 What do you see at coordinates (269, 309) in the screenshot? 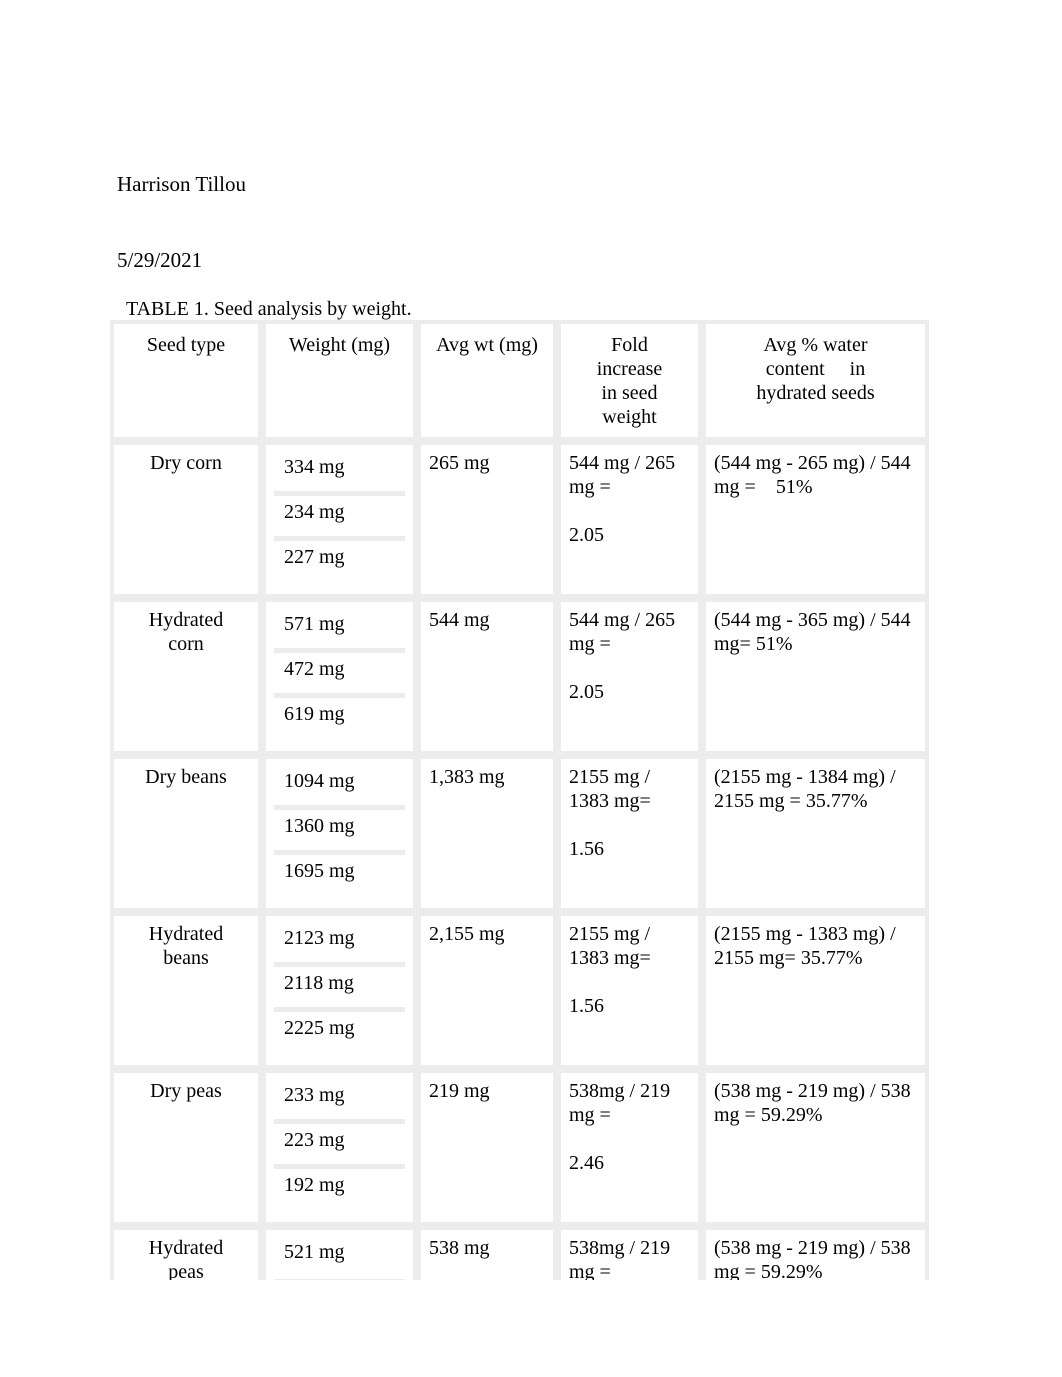
I see `table-caption: TABLE 1. Seed analysis by weight.` at bounding box center [269, 309].